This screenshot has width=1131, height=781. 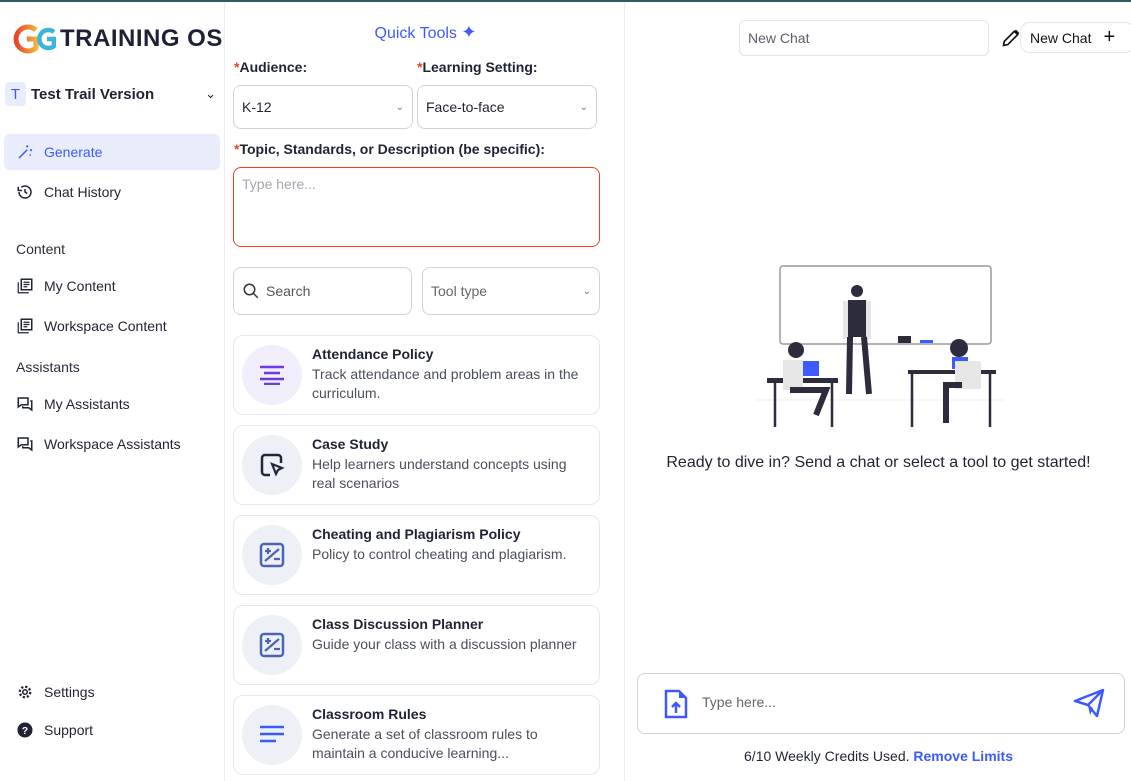 I want to click on section-heading-assistants: Assistants, so click(x=48, y=367).